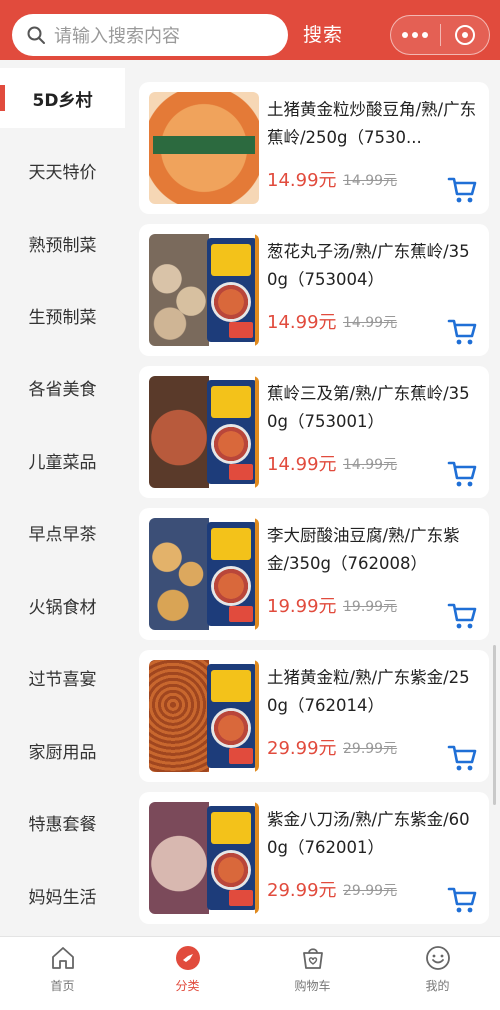  What do you see at coordinates (302, 606) in the screenshot?
I see `product-price: 19.99元` at bounding box center [302, 606].